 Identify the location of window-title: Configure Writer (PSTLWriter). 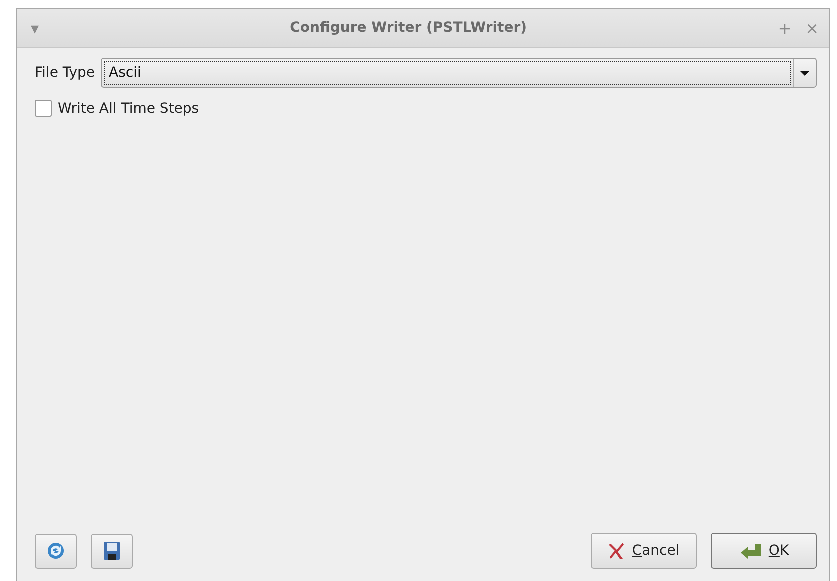
(408, 28).